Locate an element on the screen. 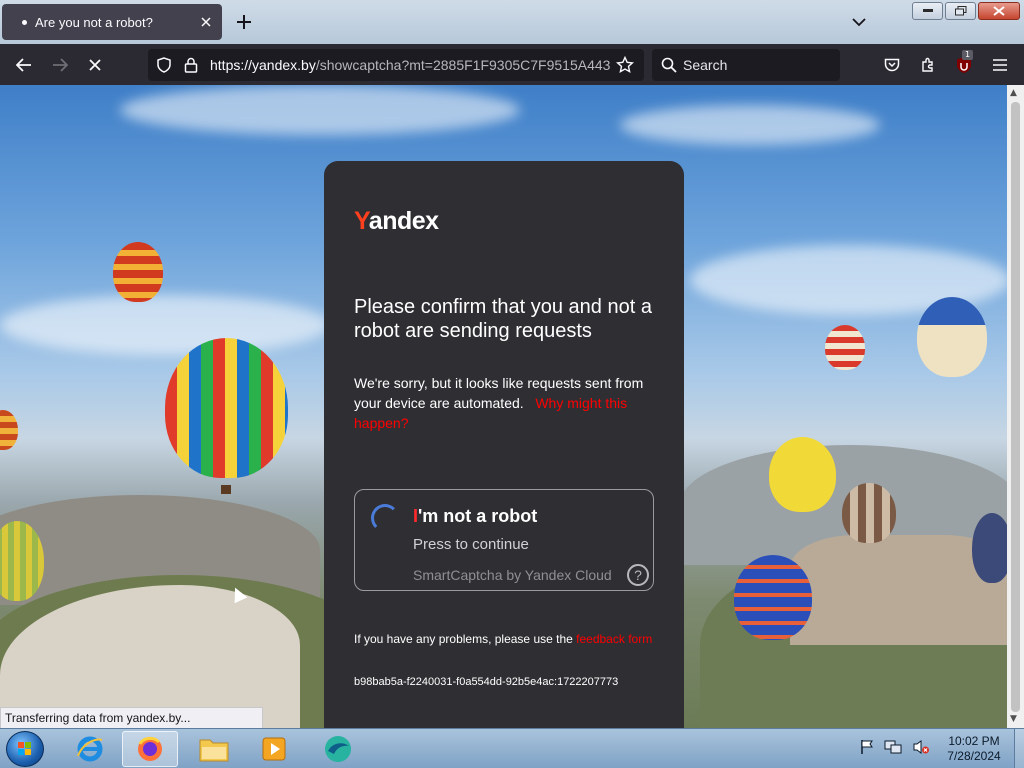  list-all-tabs-icon is located at coordinates (863, 22).